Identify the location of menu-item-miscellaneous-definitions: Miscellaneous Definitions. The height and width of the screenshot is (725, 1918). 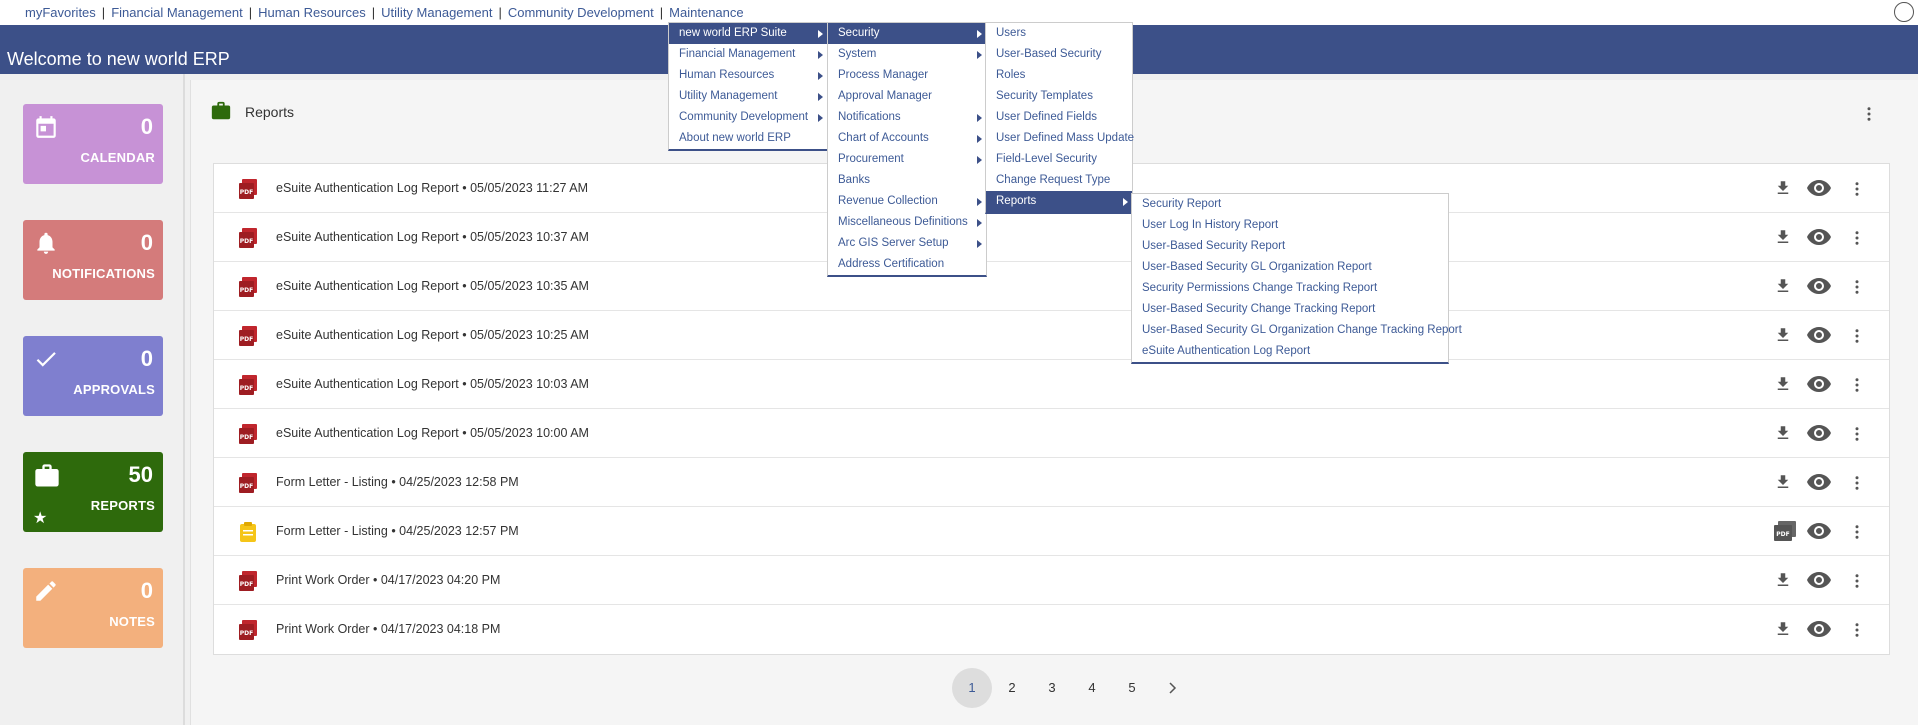
(907, 222).